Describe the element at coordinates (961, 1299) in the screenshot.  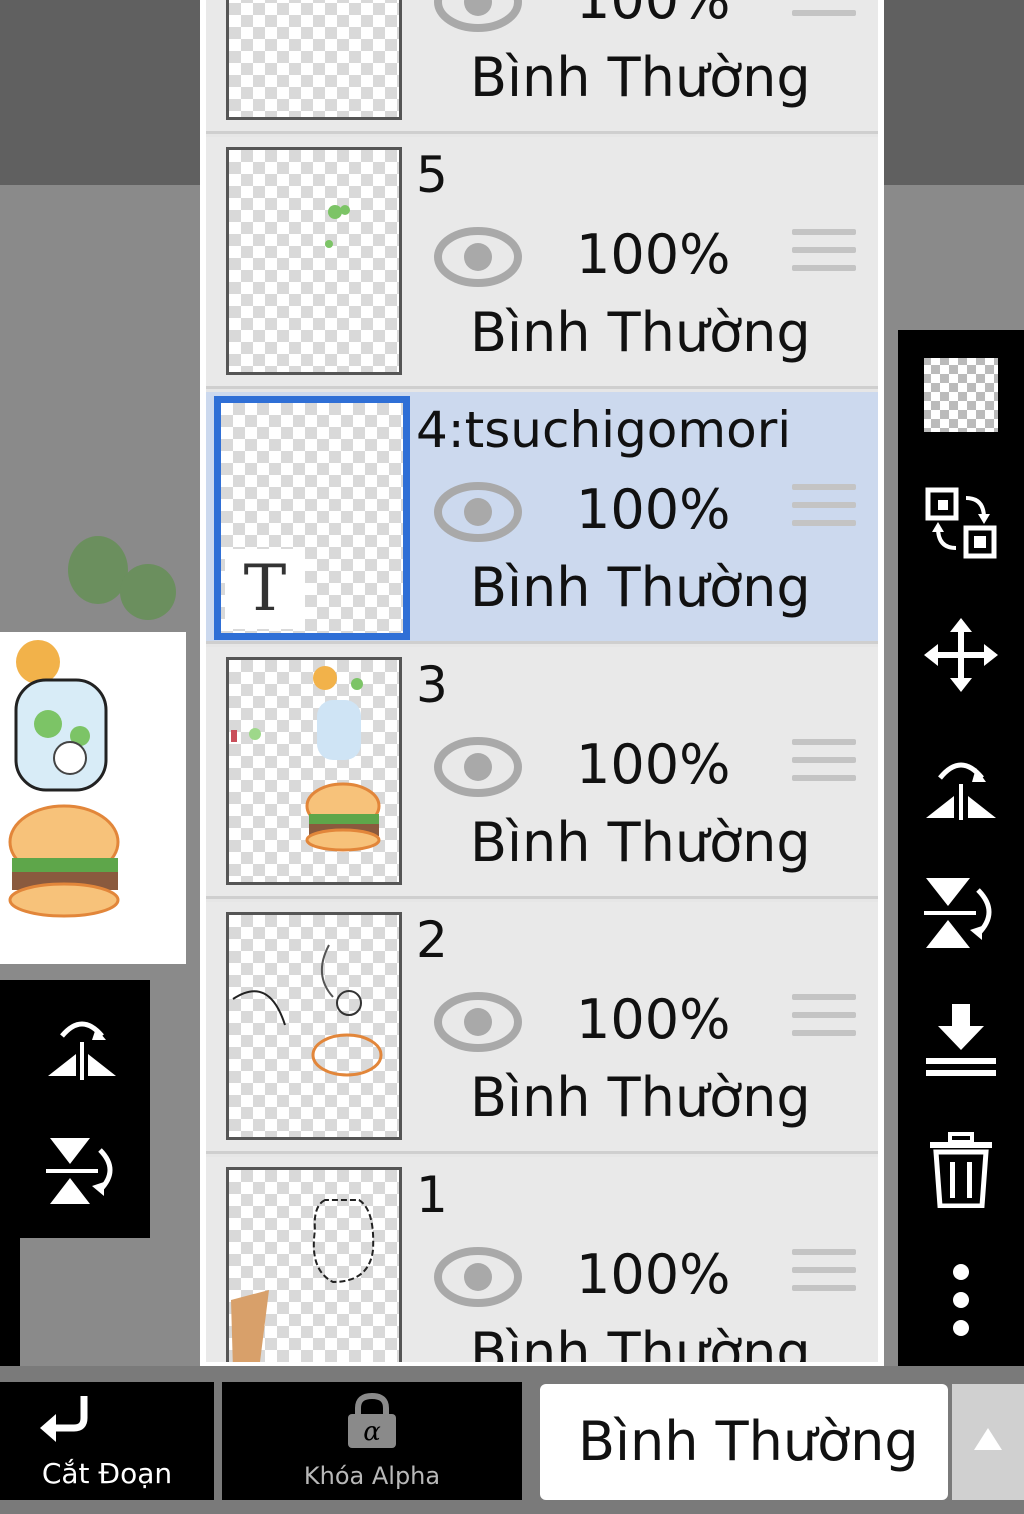
I see `more-vertical-icon` at that location.